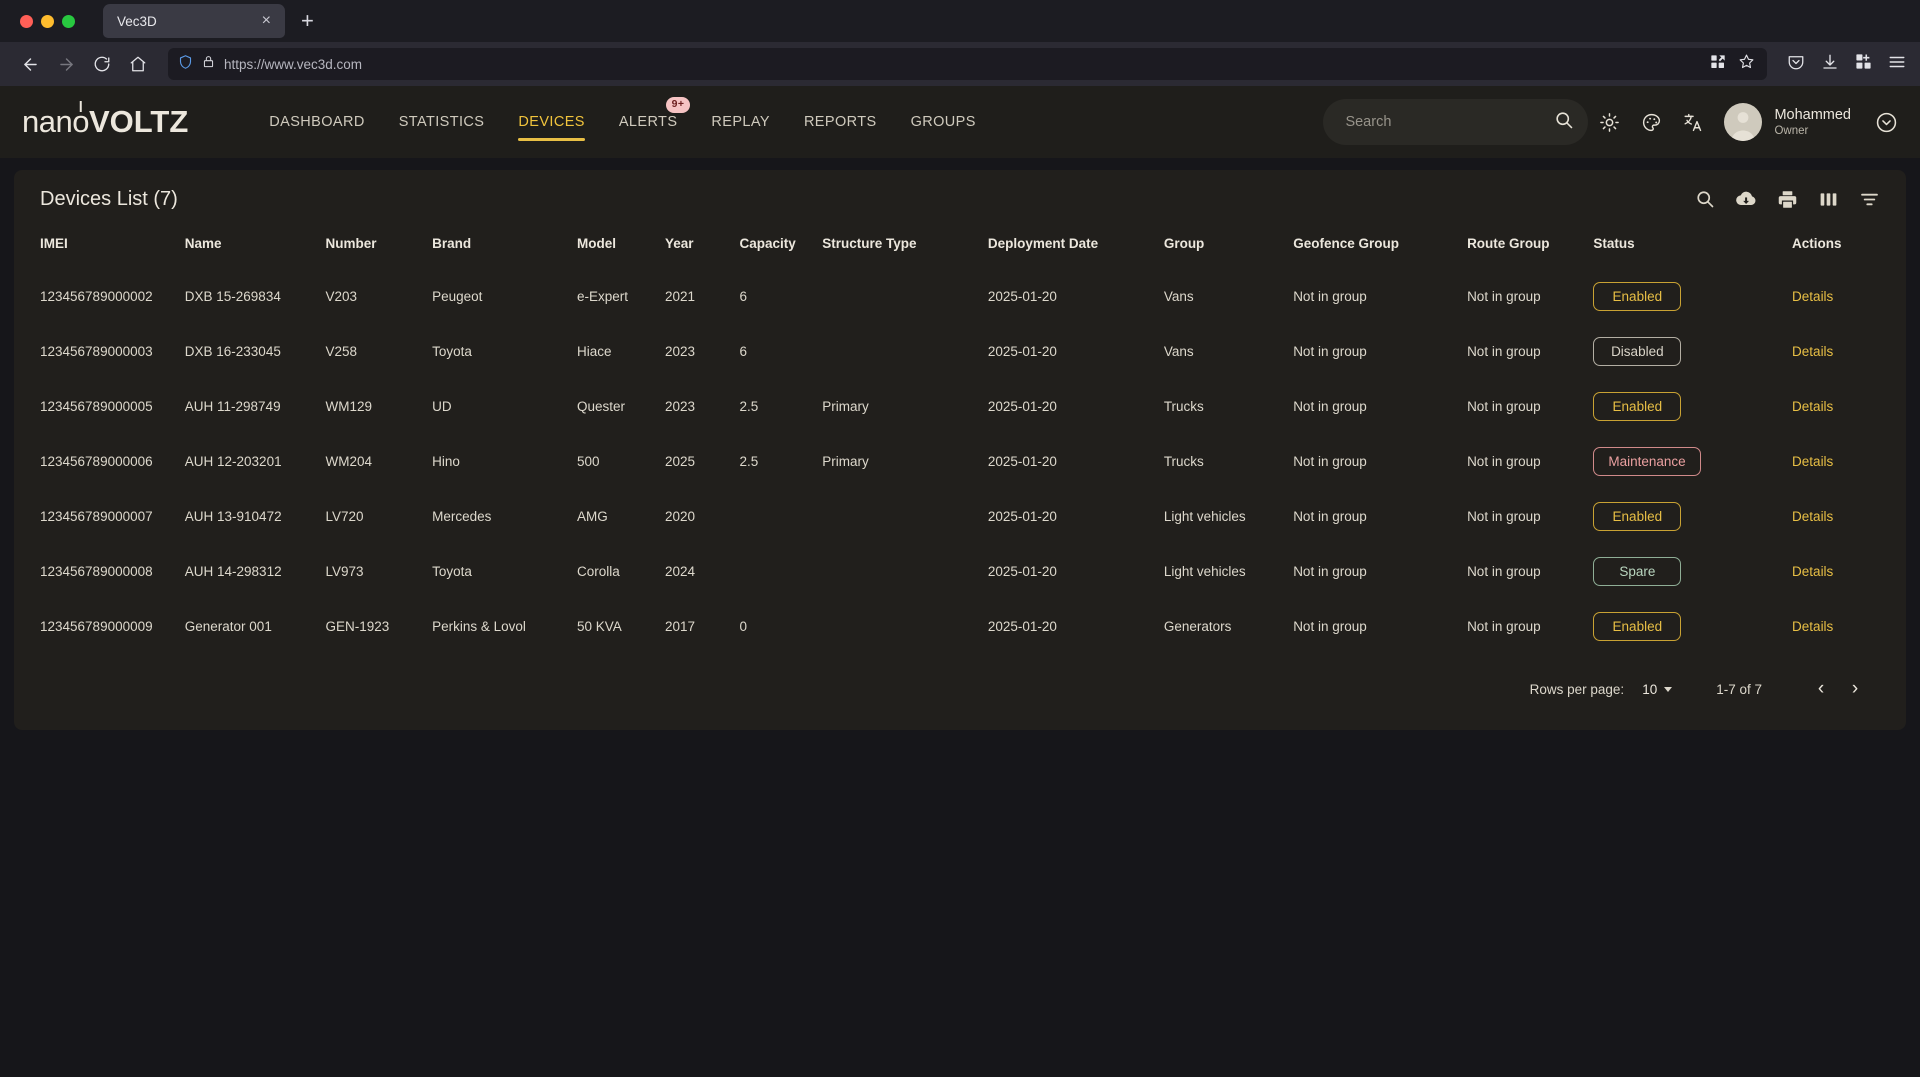  Describe the element at coordinates (845, 461) in the screenshot. I see `cell-structure-type: Primary` at that location.